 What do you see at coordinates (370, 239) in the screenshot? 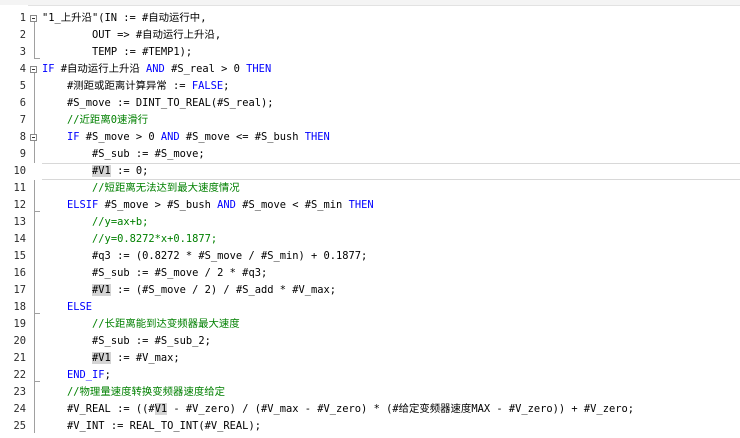
I see `code-line: 14 //y=0.8272*x+0.1877;` at bounding box center [370, 239].